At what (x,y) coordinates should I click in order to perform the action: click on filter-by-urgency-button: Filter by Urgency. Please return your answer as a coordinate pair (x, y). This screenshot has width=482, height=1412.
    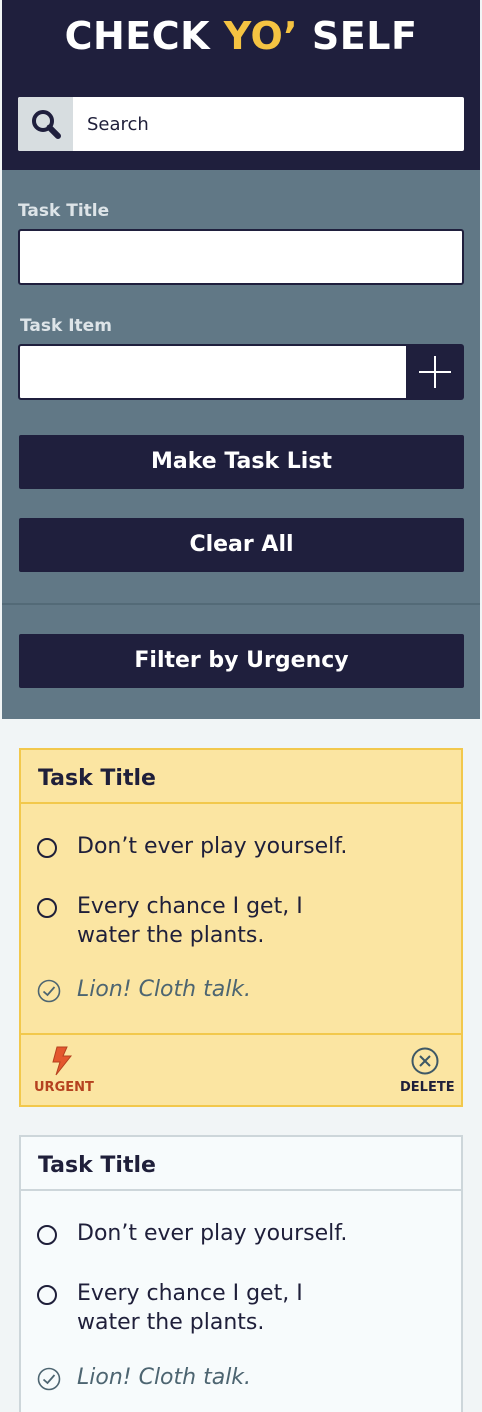
    Looking at the image, I should click on (241, 661).